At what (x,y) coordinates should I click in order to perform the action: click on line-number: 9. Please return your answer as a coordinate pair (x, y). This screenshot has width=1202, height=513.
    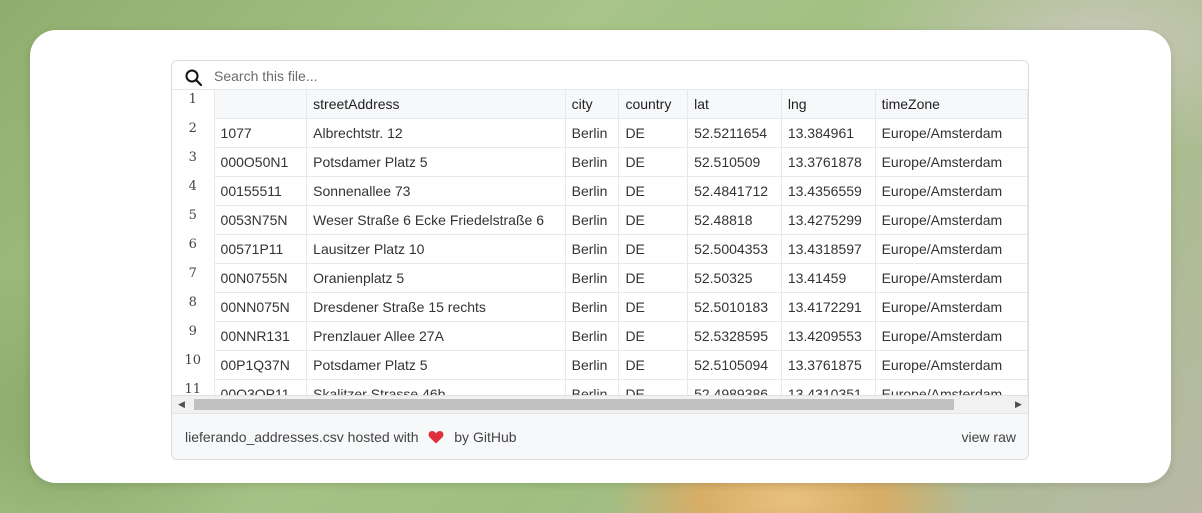
    Looking at the image, I should click on (193, 336).